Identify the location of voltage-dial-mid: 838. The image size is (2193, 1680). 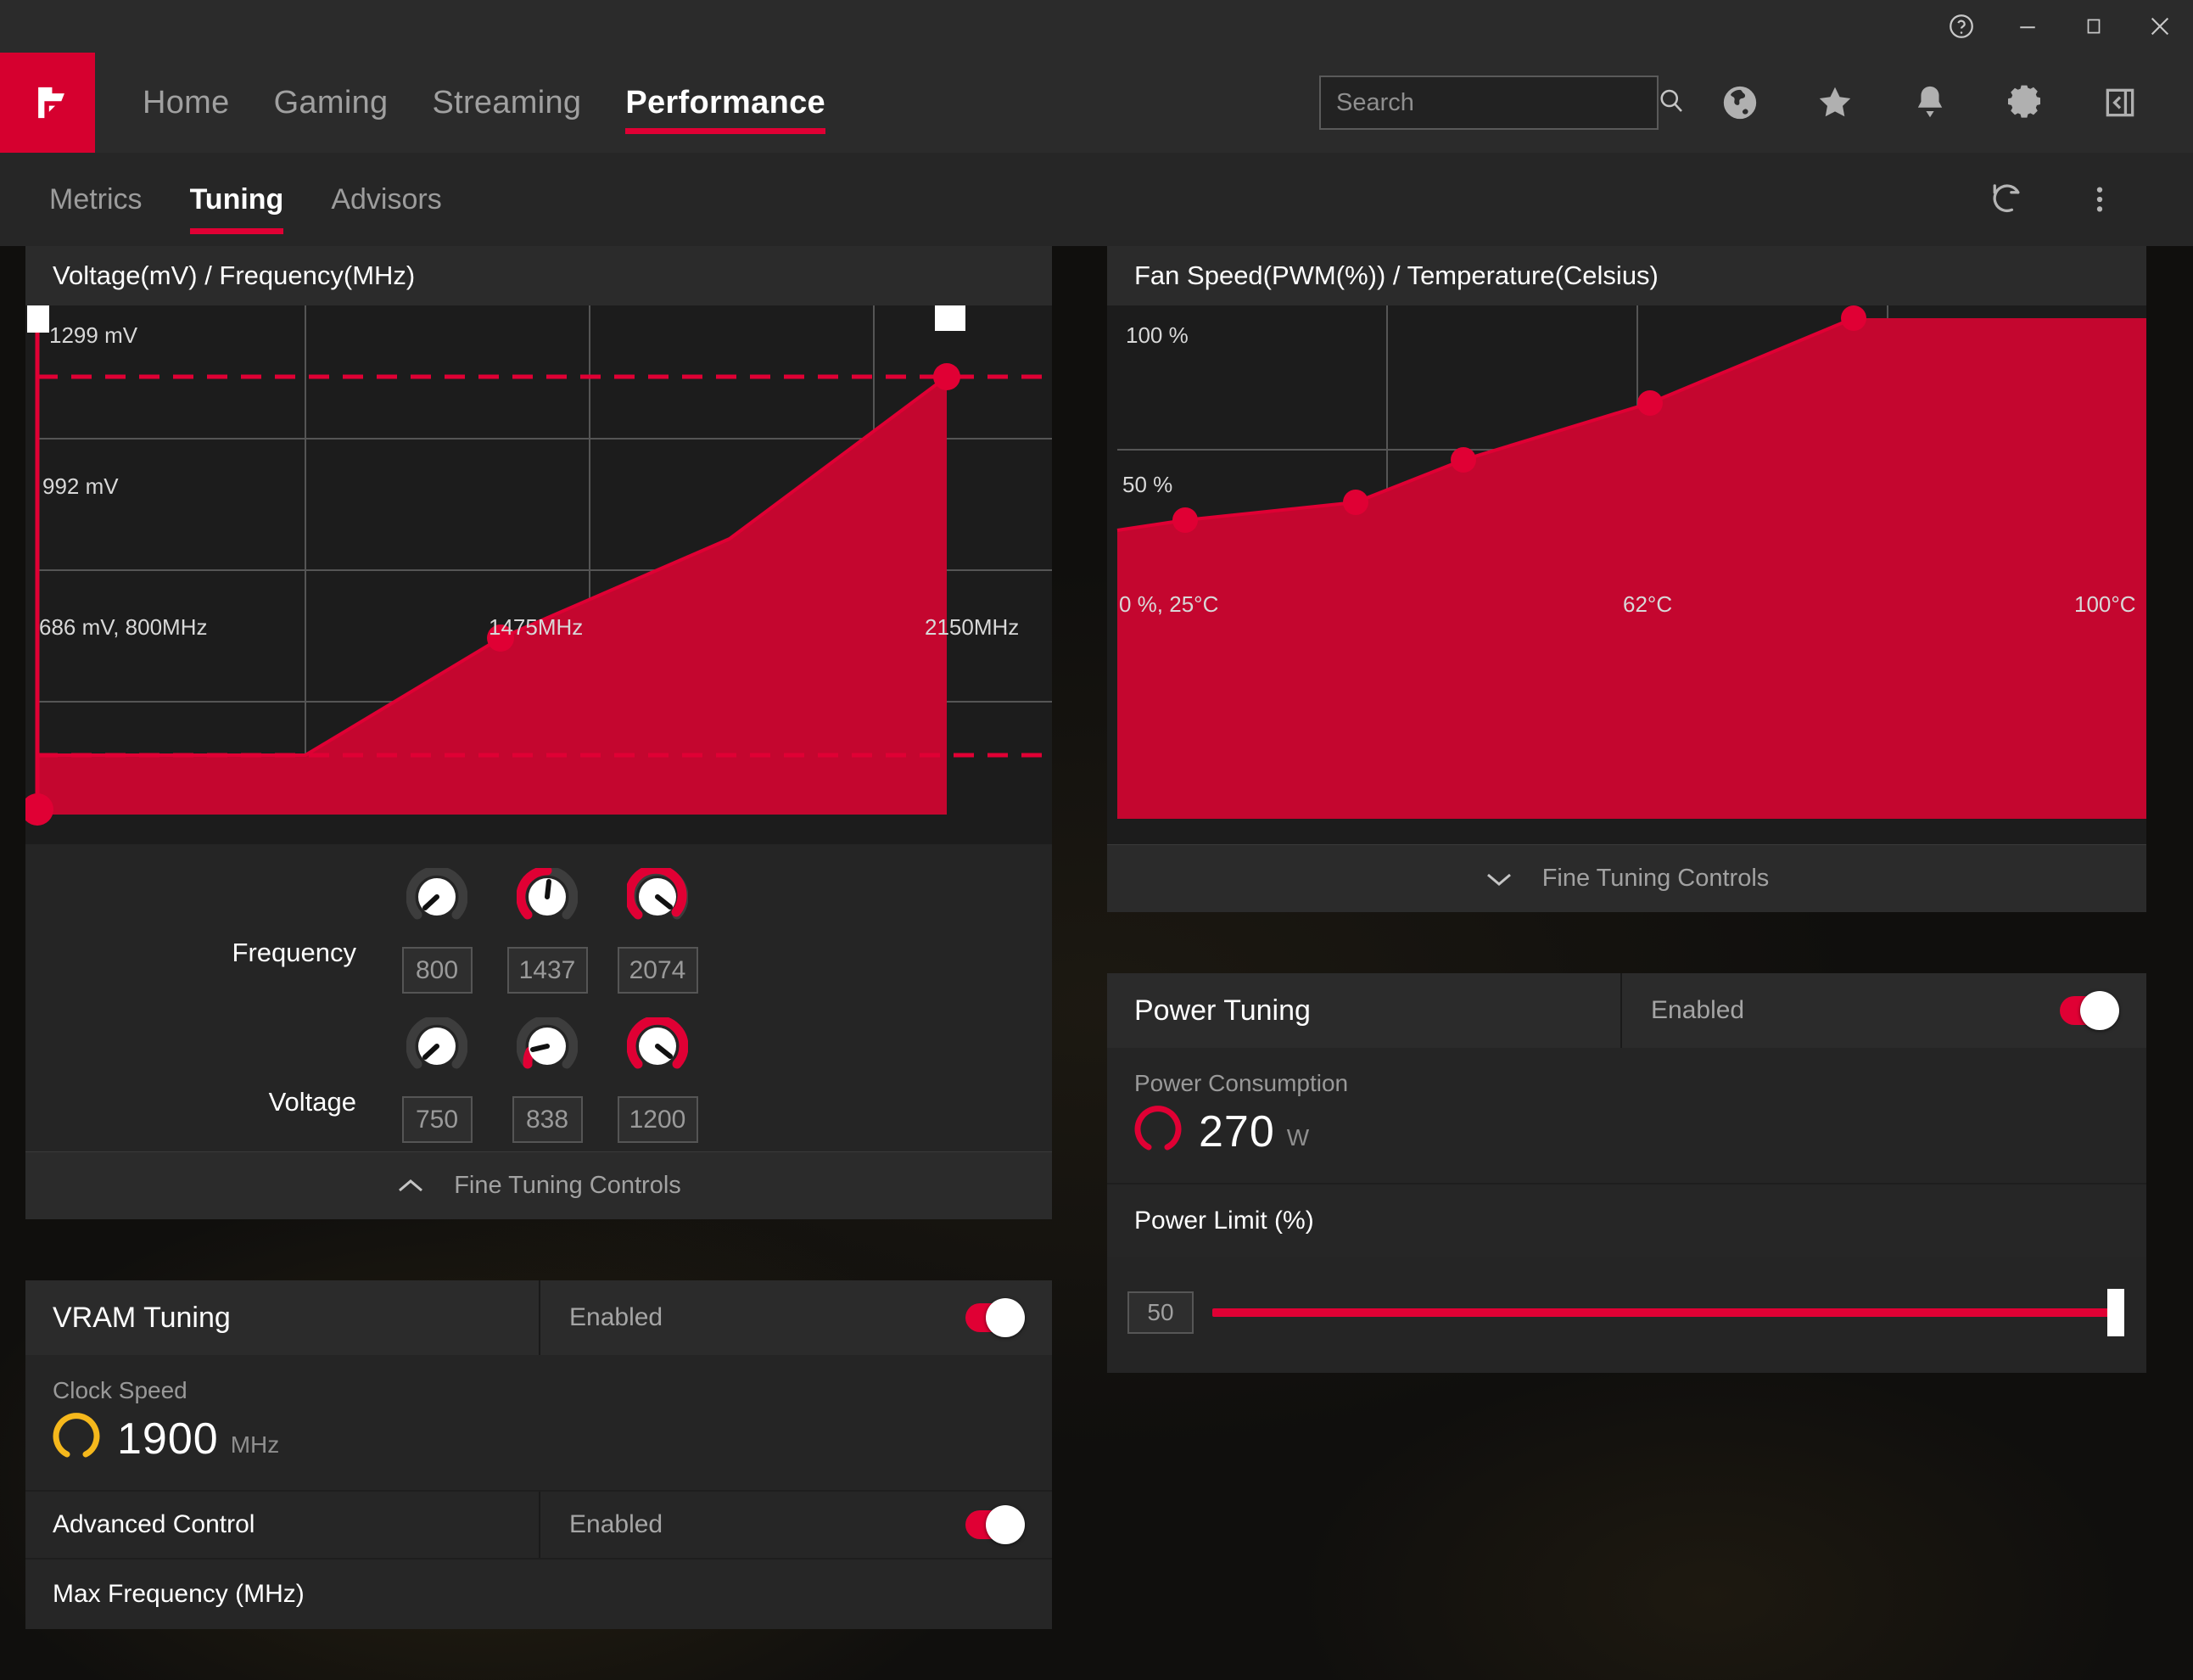
(547, 1079).